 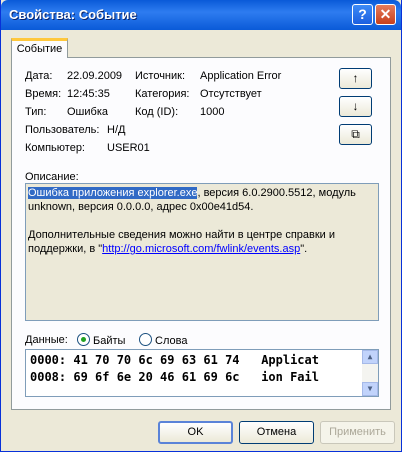 What do you see at coordinates (157, 112) in the screenshot?
I see `eventid-label: Код (ID):` at bounding box center [157, 112].